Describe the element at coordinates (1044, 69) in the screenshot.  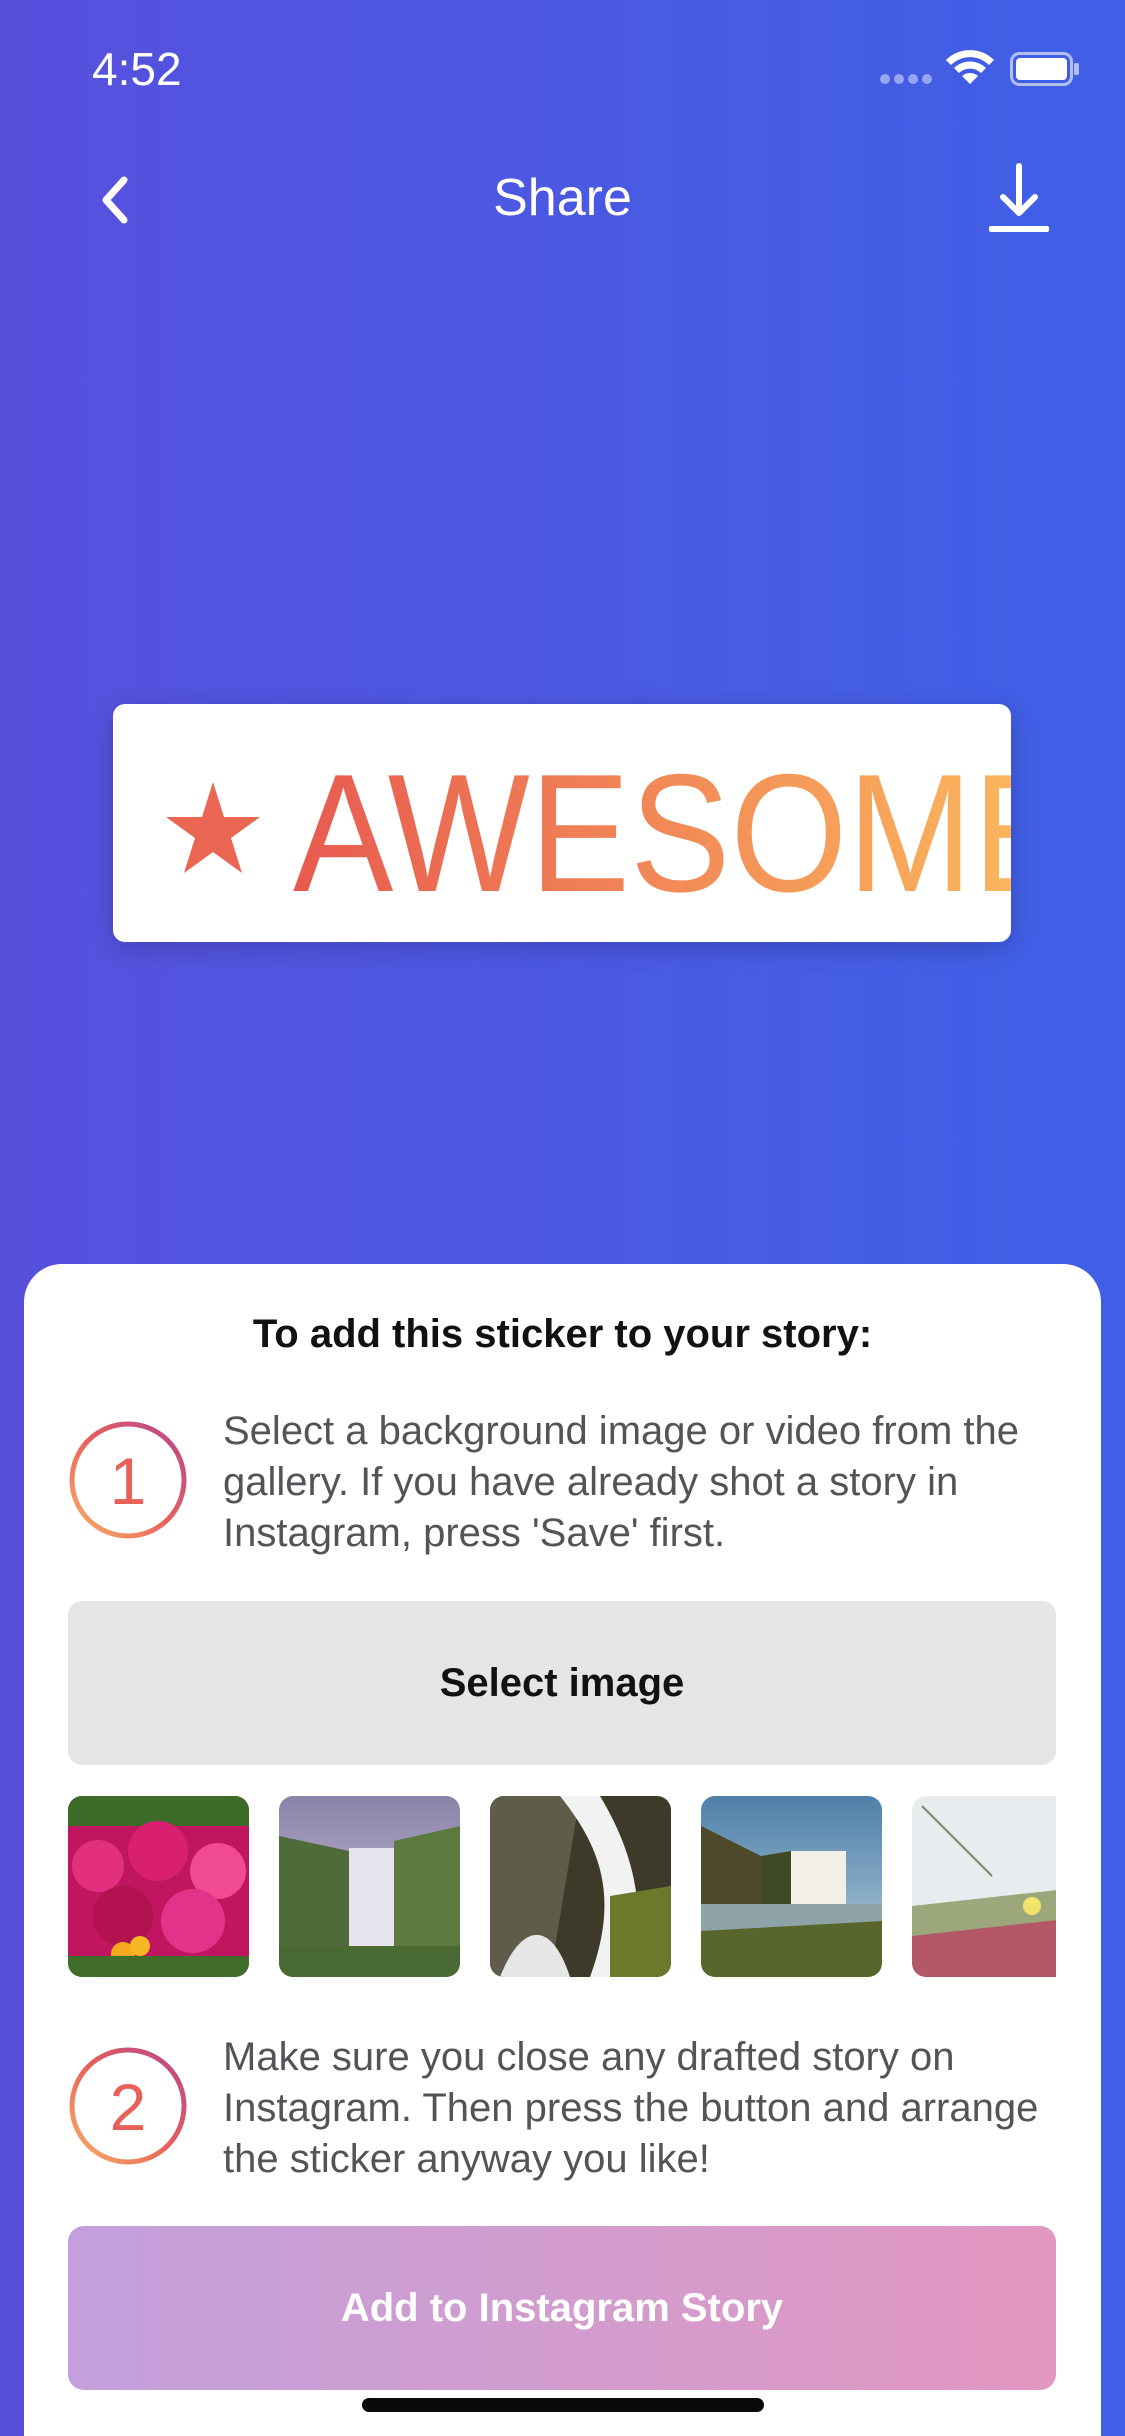
I see `battery-icon` at that location.